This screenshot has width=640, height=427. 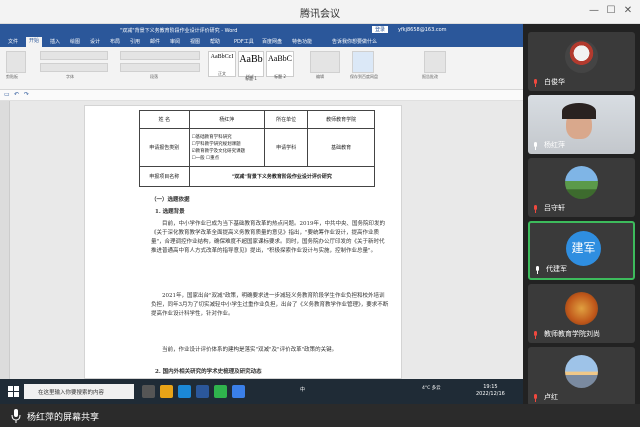 I want to click on tab-review: 审阅, so click(x=175, y=41).